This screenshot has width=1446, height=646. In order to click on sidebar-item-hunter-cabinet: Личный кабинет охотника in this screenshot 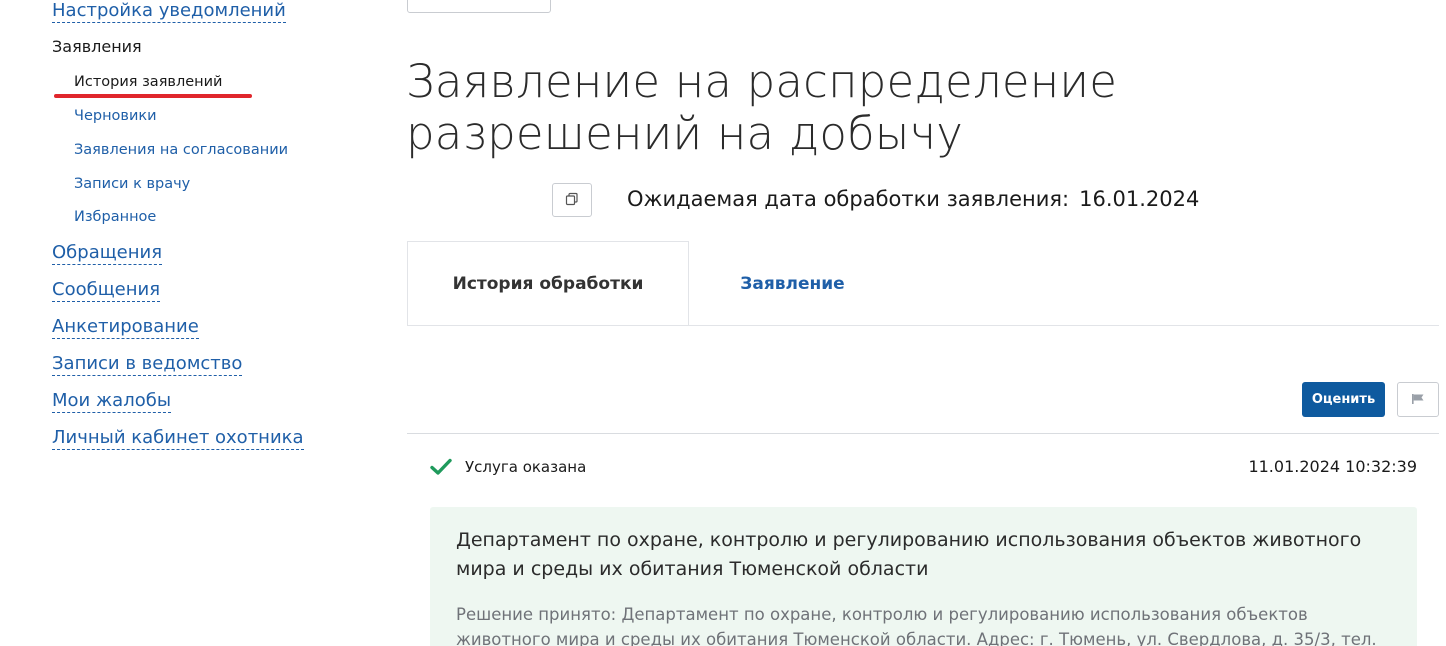, I will do `click(178, 438)`.